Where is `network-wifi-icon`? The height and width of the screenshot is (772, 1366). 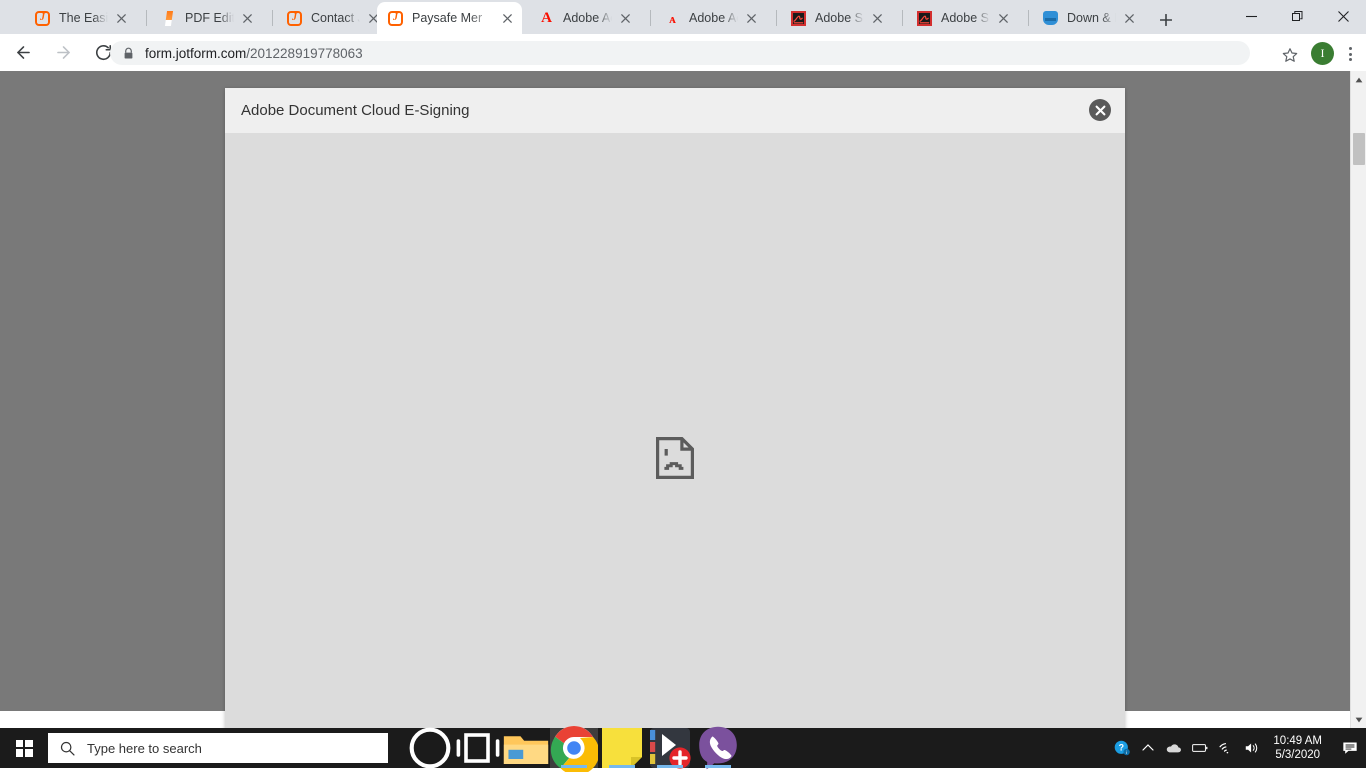 network-wifi-icon is located at coordinates (1226, 748).